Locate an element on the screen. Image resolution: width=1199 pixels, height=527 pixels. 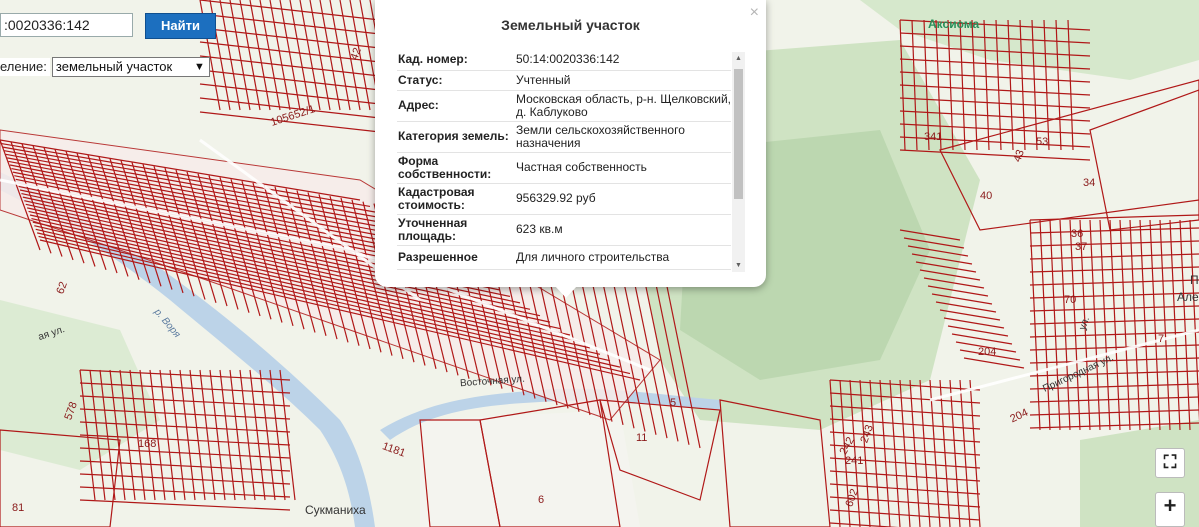
chevron-down-icon: ▼ is located at coordinates (199, 67).